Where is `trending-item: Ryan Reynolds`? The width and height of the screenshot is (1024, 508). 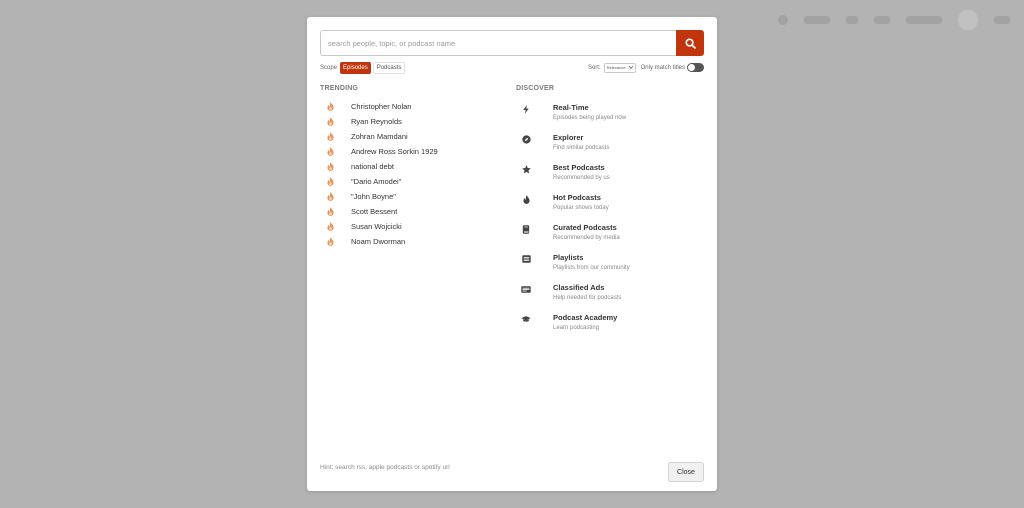 trending-item: Ryan Reynolds is located at coordinates (416, 121).